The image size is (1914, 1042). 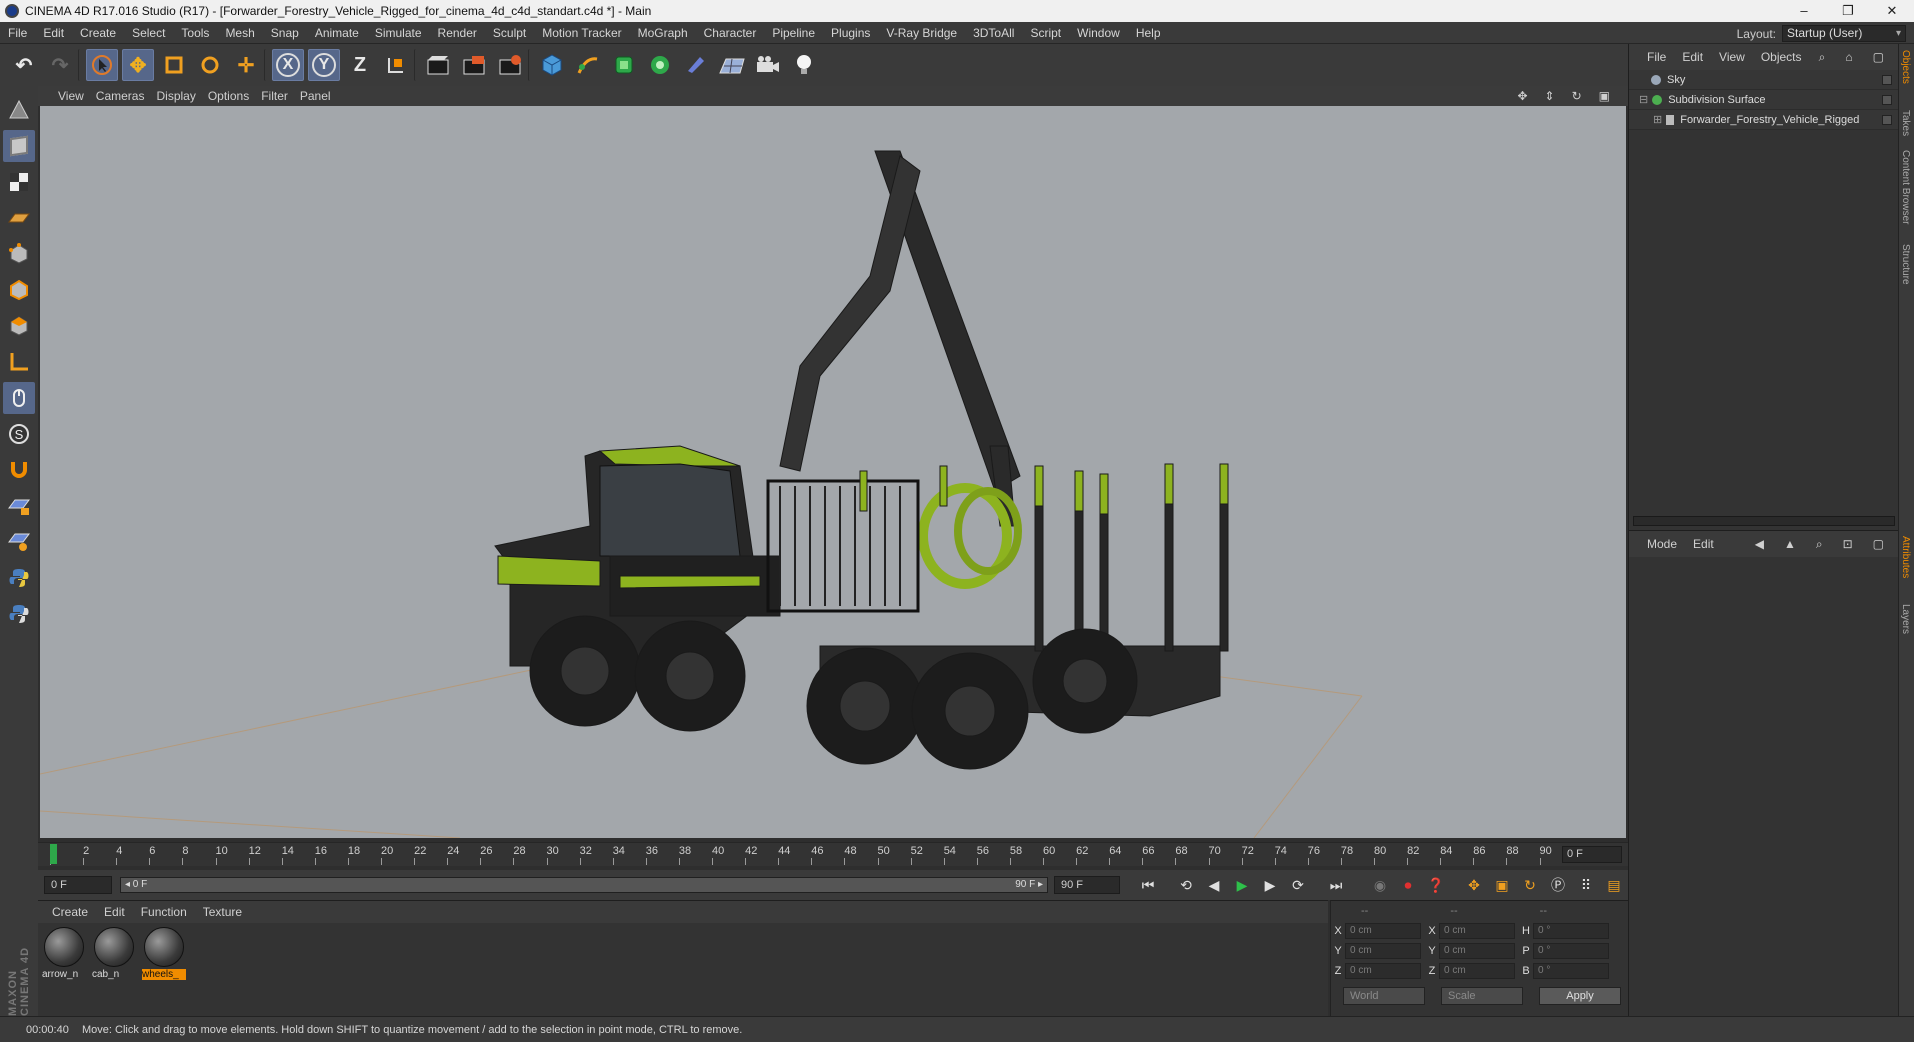 I want to click on viewport-menu-filter: Filter, so click(x=280, y=96).